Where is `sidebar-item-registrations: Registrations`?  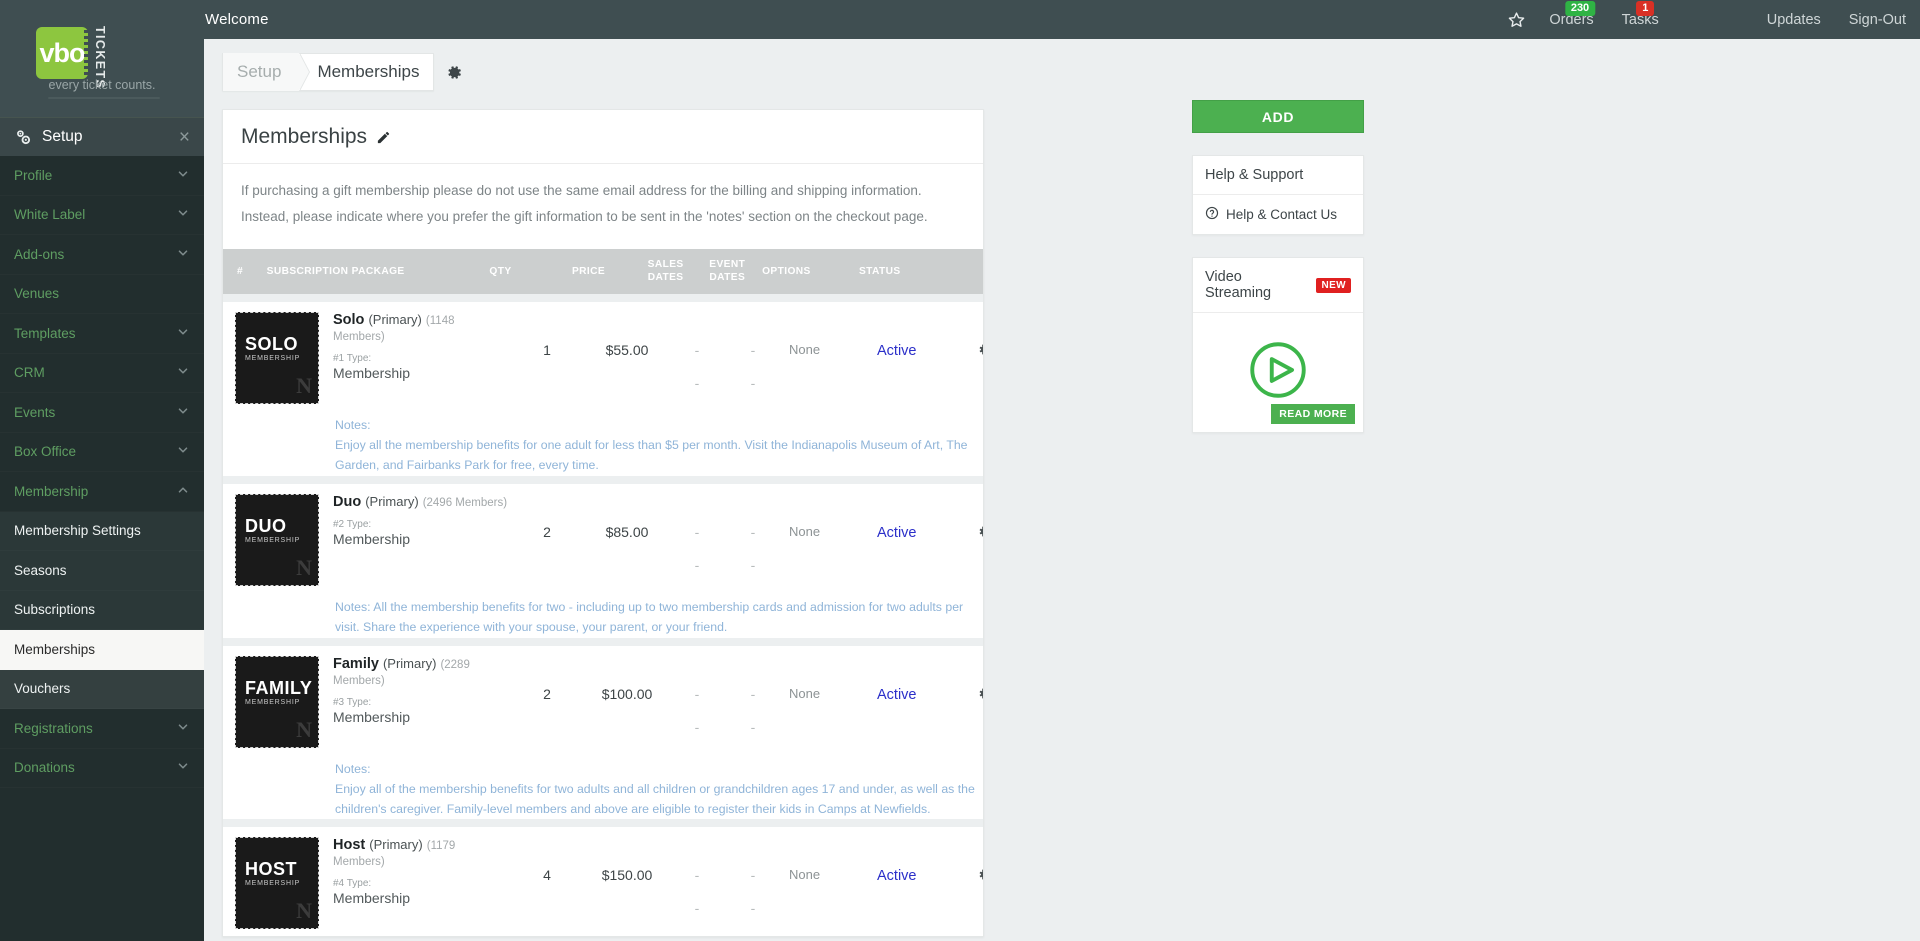 sidebar-item-registrations: Registrations is located at coordinates (102, 729).